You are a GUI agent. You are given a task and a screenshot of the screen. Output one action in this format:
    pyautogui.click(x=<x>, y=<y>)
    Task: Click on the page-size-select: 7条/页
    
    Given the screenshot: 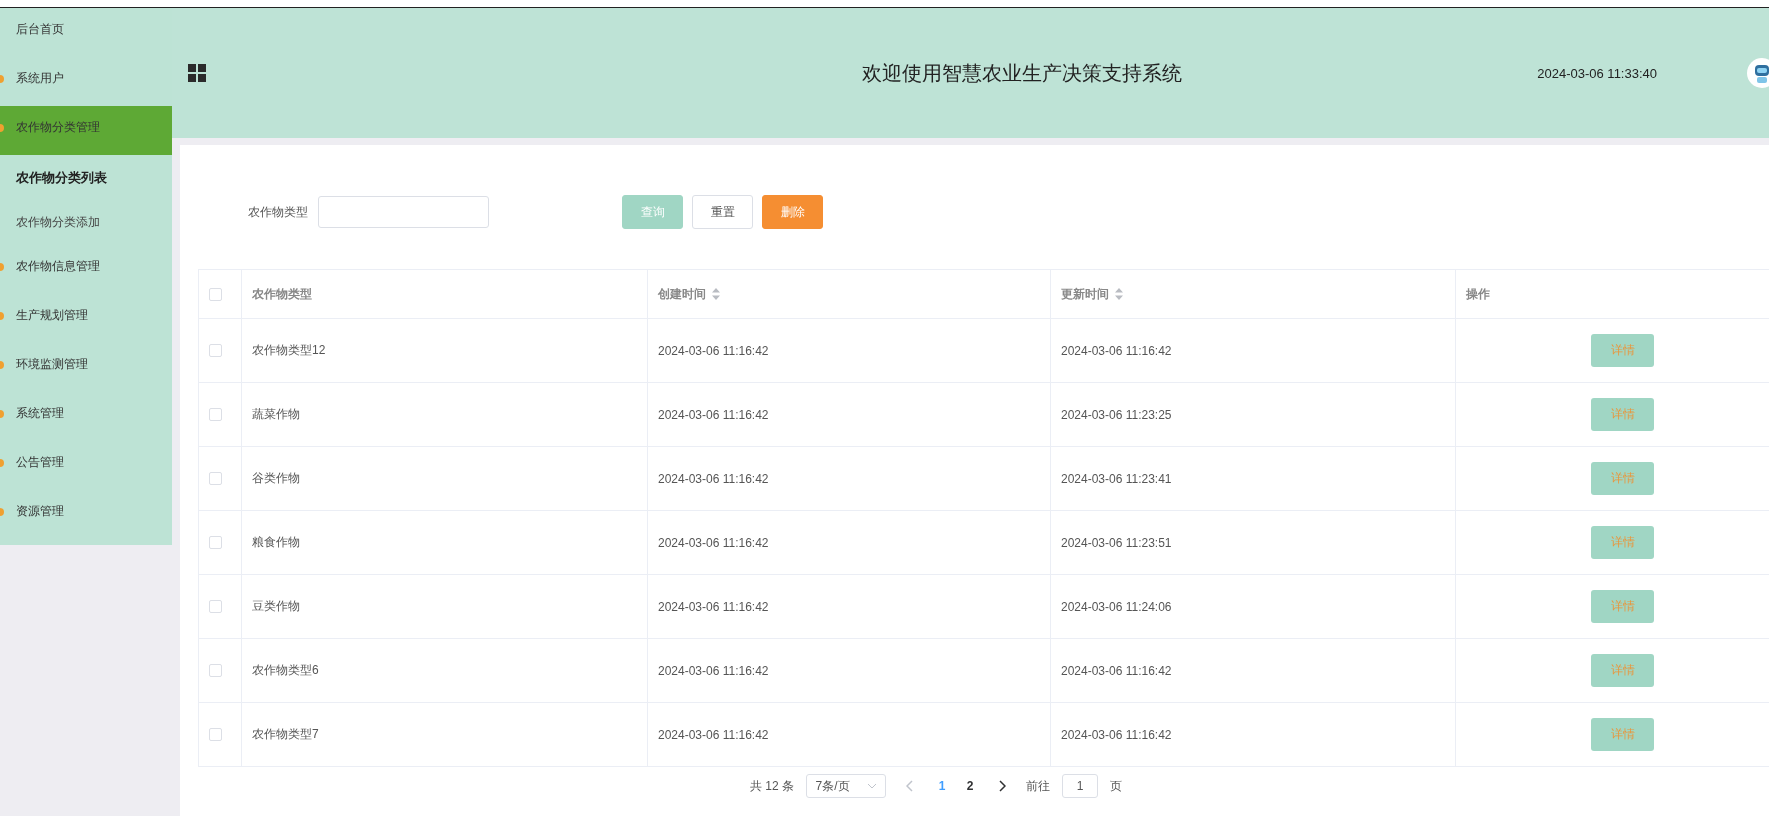 What is the action you would take?
    pyautogui.click(x=846, y=786)
    